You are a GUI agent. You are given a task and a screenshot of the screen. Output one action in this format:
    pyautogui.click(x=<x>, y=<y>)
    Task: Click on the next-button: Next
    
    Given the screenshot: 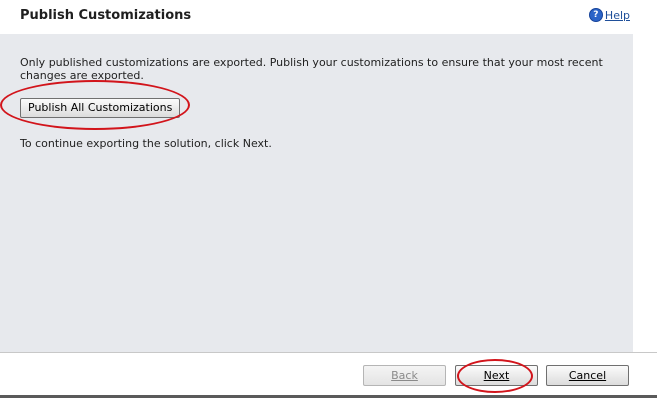 What is the action you would take?
    pyautogui.click(x=496, y=375)
    